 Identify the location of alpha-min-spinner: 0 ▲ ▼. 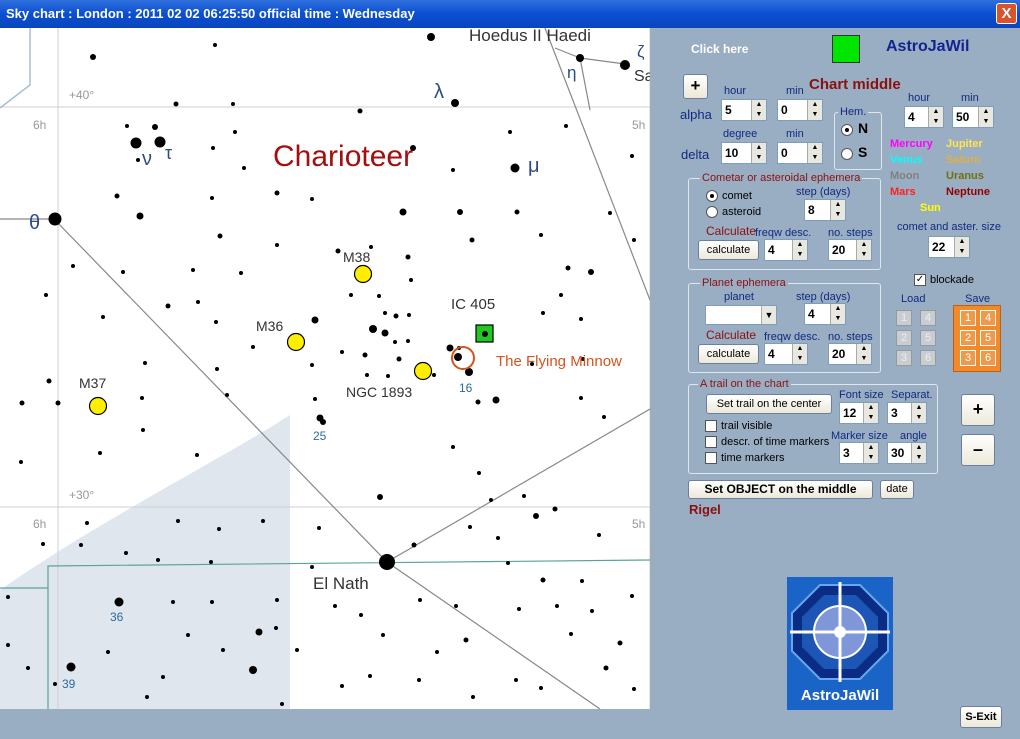
(800, 110).